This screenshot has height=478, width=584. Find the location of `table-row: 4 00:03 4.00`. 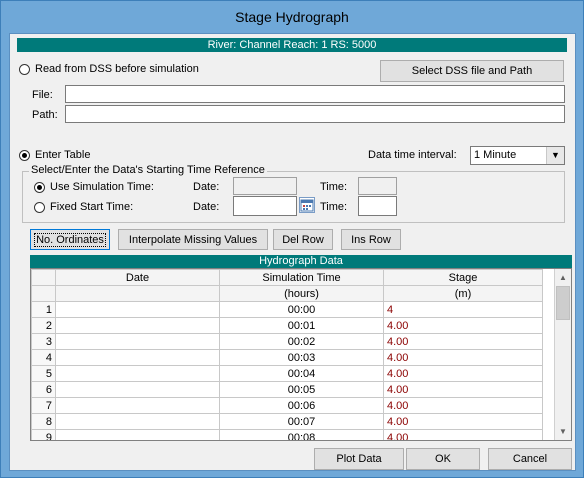

table-row: 4 00:03 4.00 is located at coordinates (287, 357).